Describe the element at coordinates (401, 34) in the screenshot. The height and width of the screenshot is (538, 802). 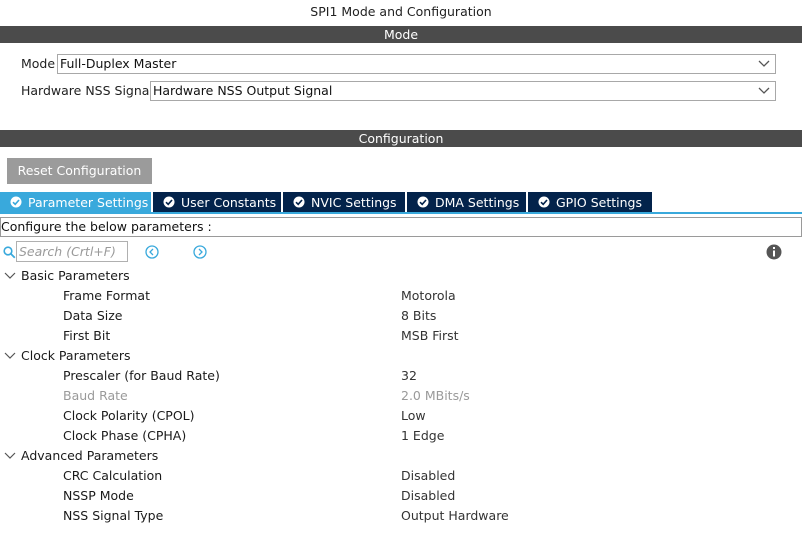
I see `mode-section-header: Mode` at that location.